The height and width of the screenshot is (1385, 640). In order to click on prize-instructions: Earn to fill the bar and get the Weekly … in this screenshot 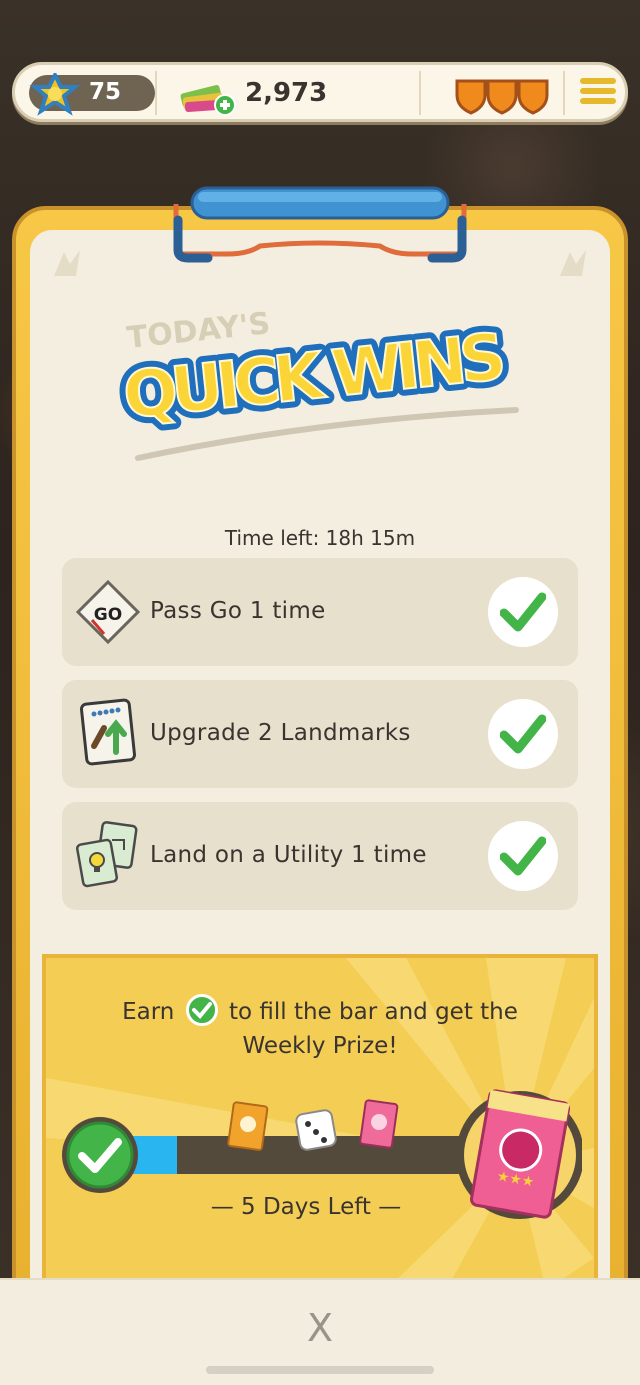, I will do `click(320, 1028)`.